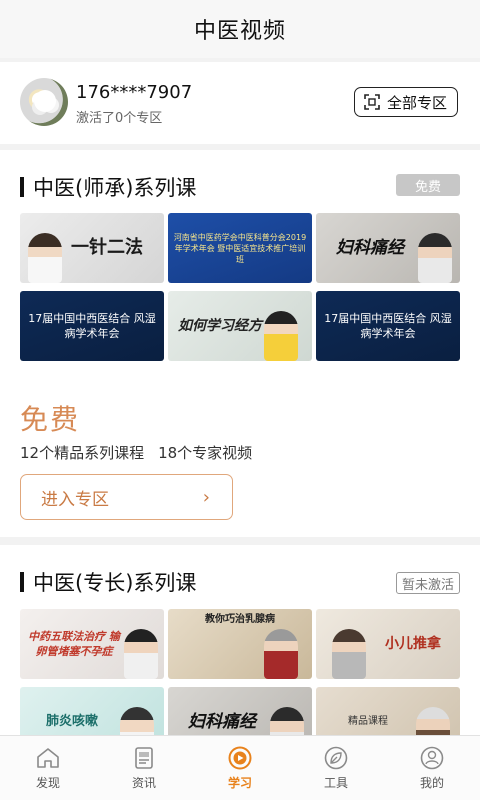 The image size is (480, 800). What do you see at coordinates (143, 783) in the screenshot?
I see `tab-label: 资讯` at bounding box center [143, 783].